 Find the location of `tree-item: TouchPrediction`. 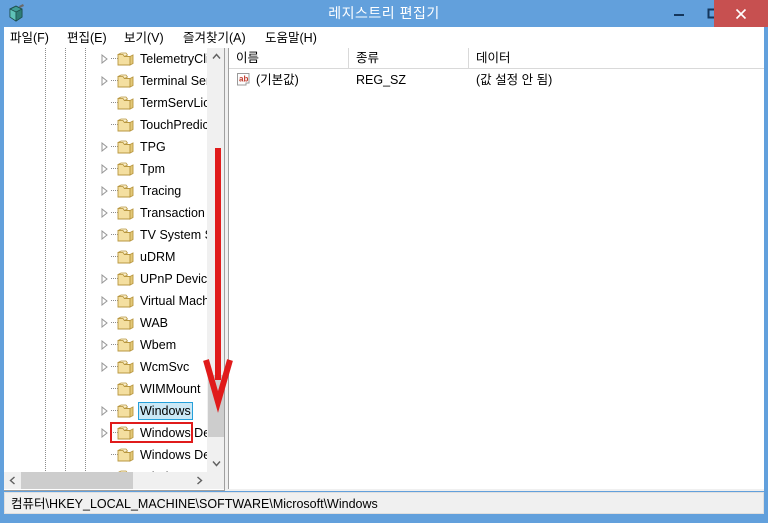

tree-item: TouchPrediction is located at coordinates (106, 125).